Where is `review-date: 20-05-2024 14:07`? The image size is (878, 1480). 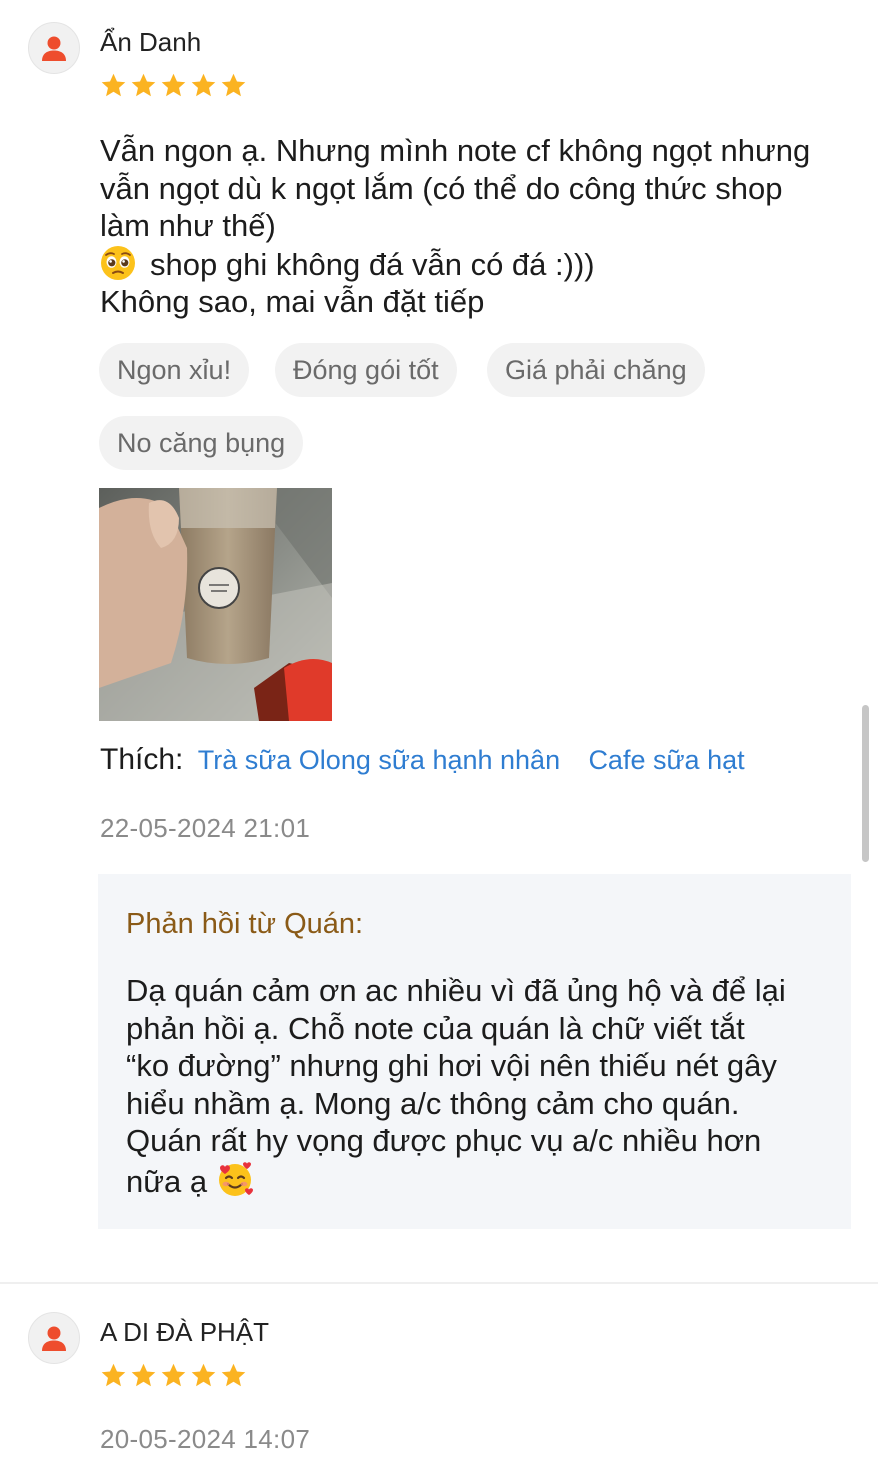 review-date: 20-05-2024 14:07 is located at coordinates (205, 1439).